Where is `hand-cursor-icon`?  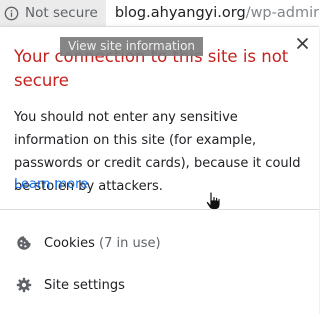 hand-cursor-icon is located at coordinates (213, 200).